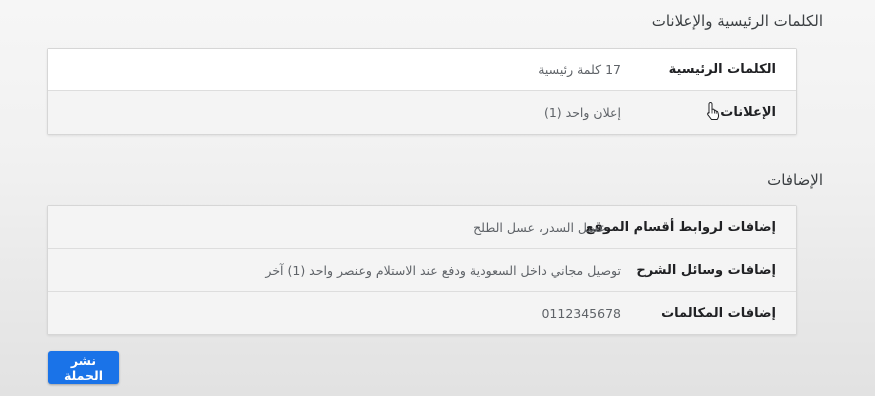  Describe the element at coordinates (680, 227) in the screenshot. I see `sitelink-extensions-label: إضافات لروابط أقسام الموقع` at that location.